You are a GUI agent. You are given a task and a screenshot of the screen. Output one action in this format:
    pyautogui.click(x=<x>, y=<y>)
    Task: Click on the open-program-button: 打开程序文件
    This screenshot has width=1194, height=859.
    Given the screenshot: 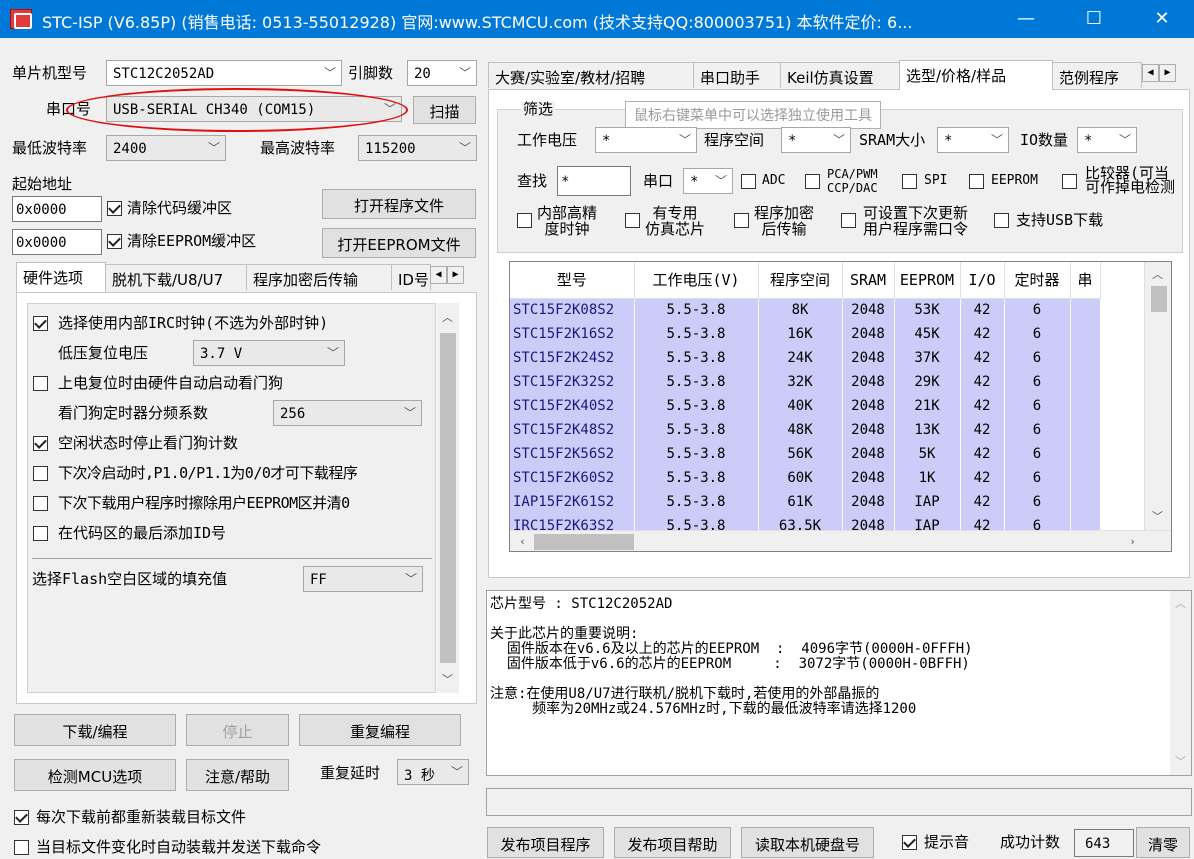 What is the action you would take?
    pyautogui.click(x=399, y=204)
    